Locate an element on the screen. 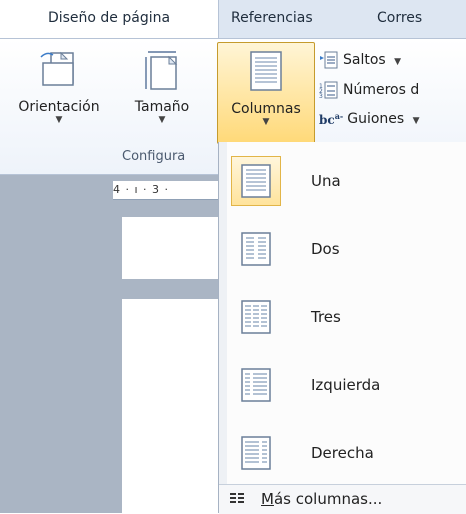 The height and width of the screenshot is (514, 466). three-columns-icon is located at coordinates (256, 317).